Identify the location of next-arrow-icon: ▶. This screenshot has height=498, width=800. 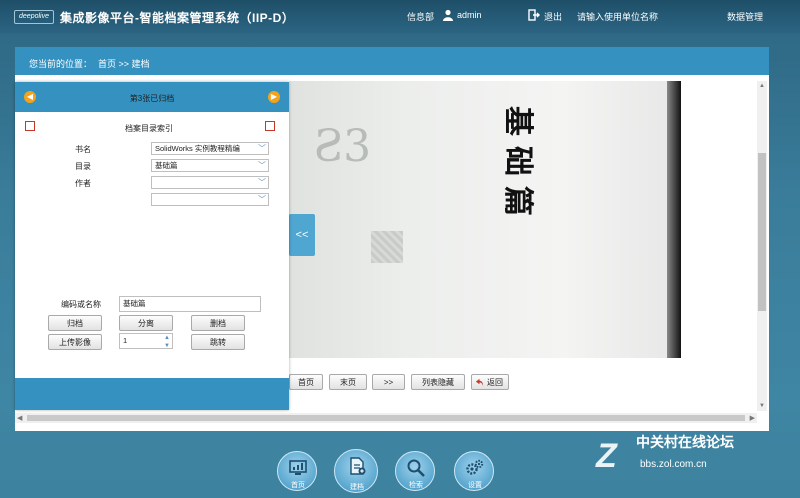
(274, 97).